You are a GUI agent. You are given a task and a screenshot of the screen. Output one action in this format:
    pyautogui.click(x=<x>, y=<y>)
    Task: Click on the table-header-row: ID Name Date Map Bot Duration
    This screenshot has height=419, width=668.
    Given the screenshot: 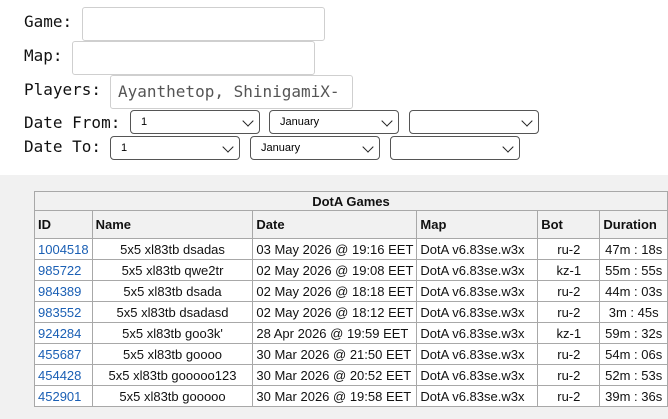 What is the action you would take?
    pyautogui.click(x=351, y=224)
    